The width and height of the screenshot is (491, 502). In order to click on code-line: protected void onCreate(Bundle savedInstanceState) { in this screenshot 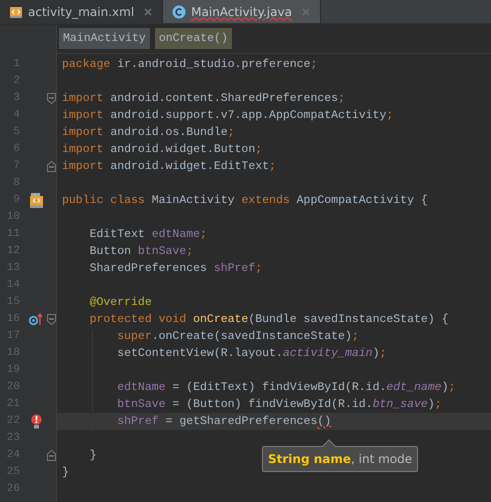, I will do `click(268, 320)`.